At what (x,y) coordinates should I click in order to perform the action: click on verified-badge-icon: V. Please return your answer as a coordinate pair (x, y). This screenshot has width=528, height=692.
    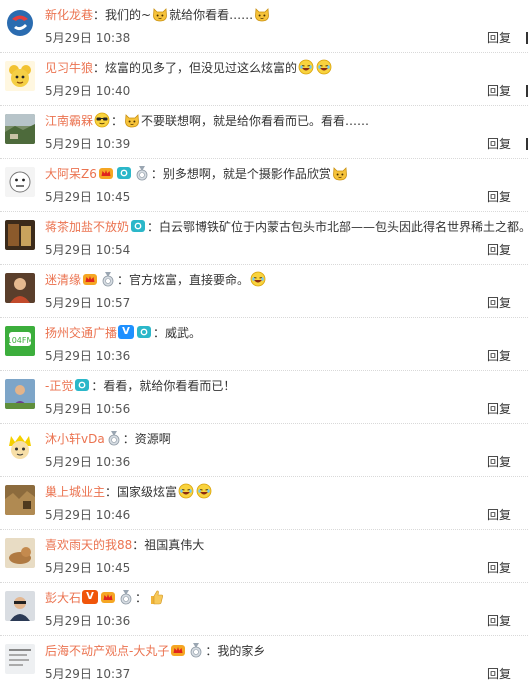
    Looking at the image, I should click on (126, 332).